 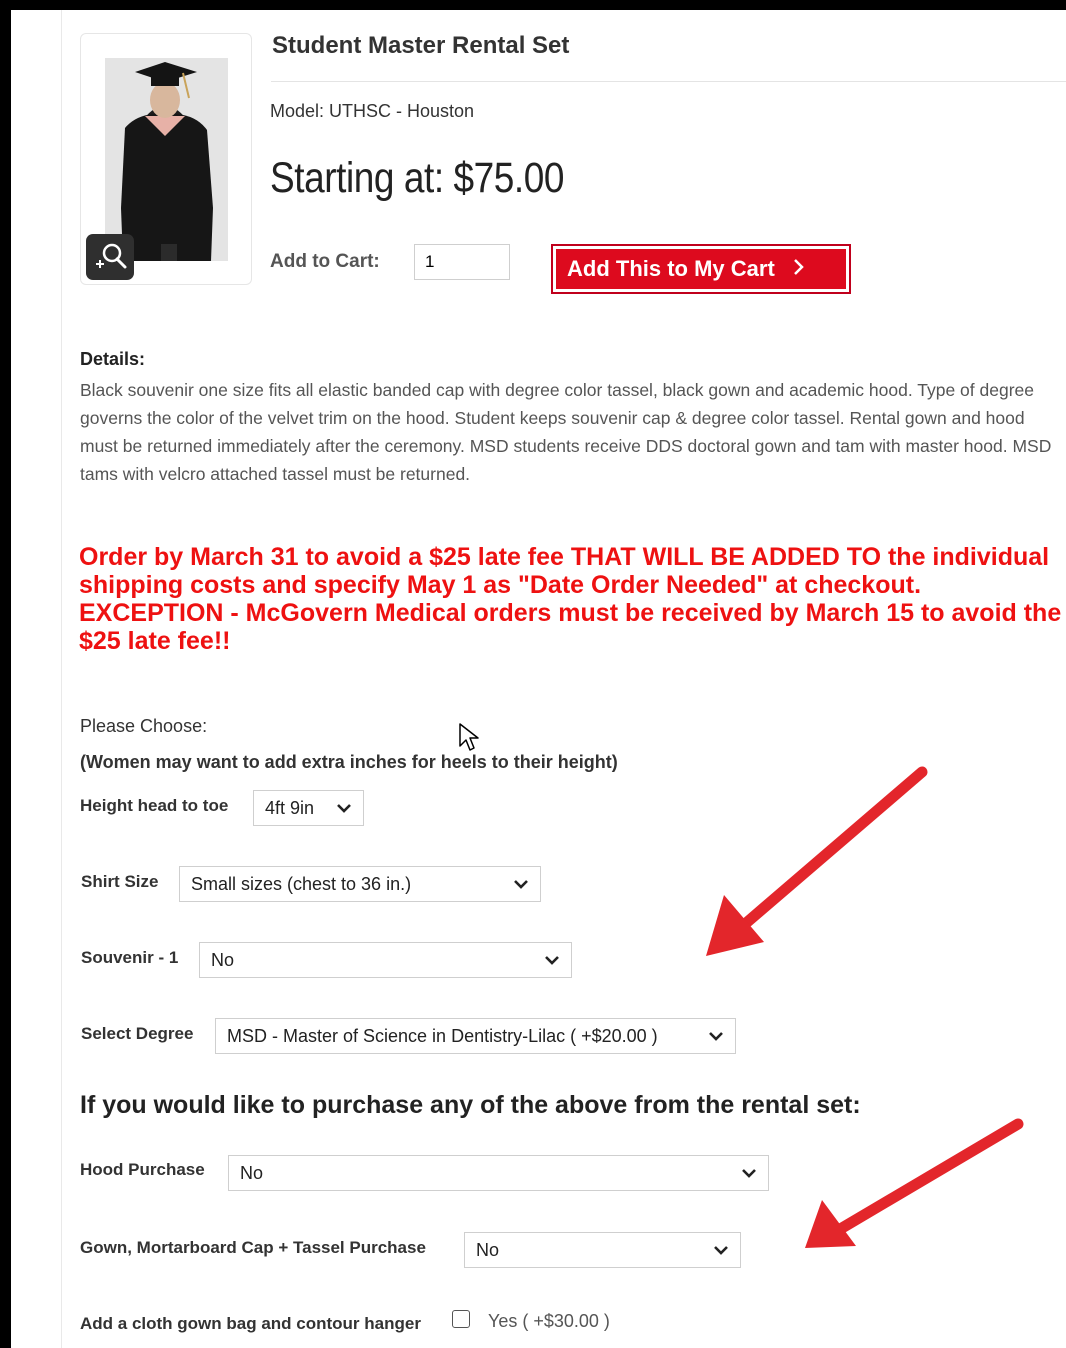 What do you see at coordinates (462, 262) in the screenshot?
I see `quantity-input` at bounding box center [462, 262].